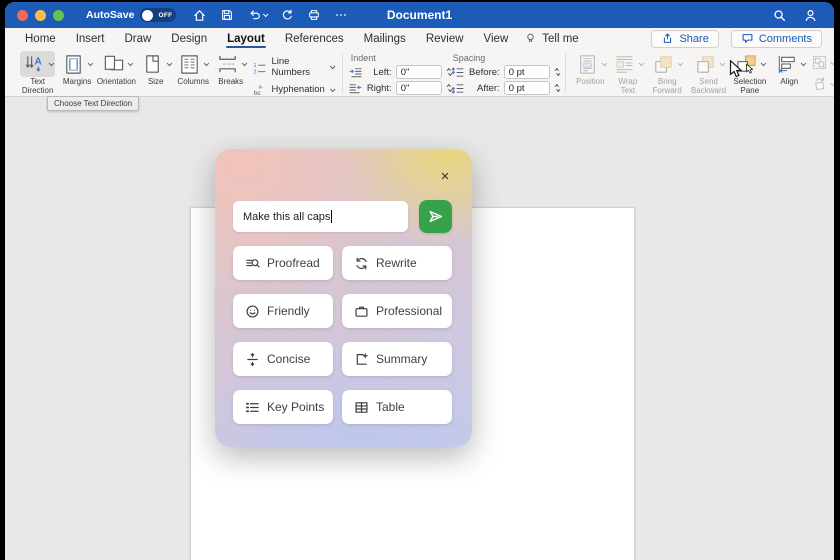 Image resolution: width=840 pixels, height=560 pixels. I want to click on rotate-icon, so click(819, 83).